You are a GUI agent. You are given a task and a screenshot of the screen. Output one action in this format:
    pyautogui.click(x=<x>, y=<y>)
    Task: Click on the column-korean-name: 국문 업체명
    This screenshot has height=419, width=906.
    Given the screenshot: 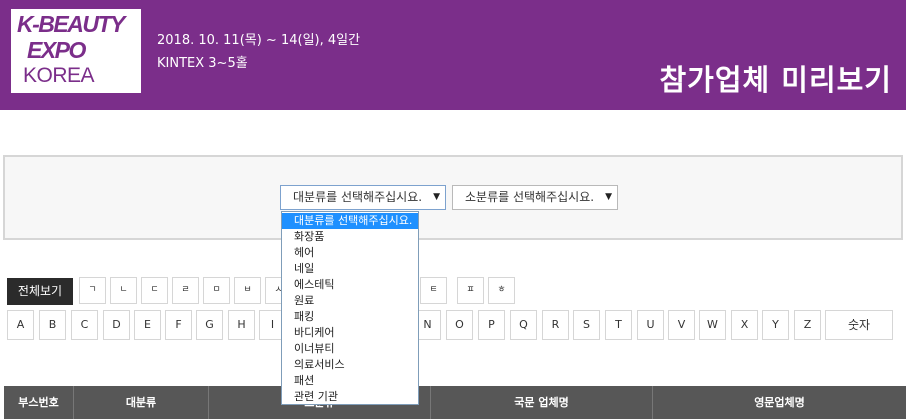 What is the action you would take?
    pyautogui.click(x=542, y=402)
    